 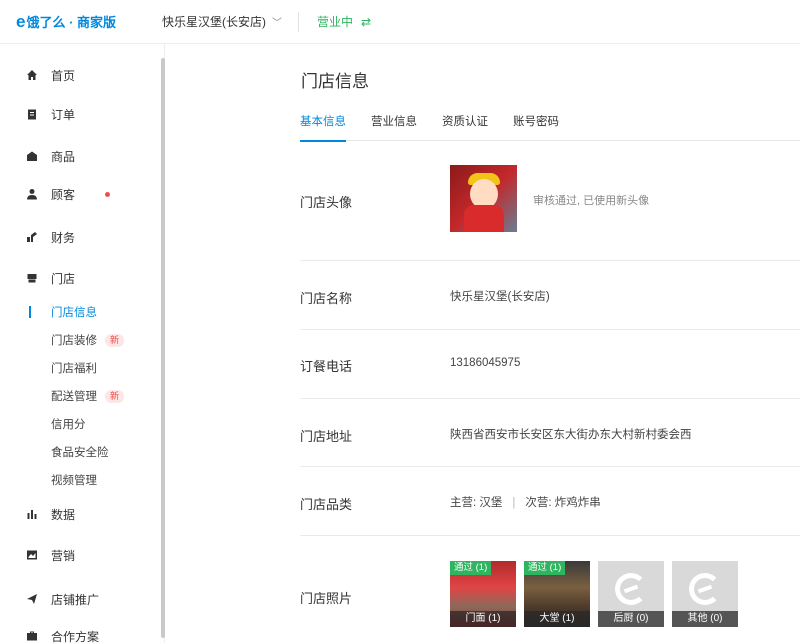 What do you see at coordinates (483, 594) in the screenshot?
I see `photo-storefront: 通过 (1) 门面 (1)` at bounding box center [483, 594].